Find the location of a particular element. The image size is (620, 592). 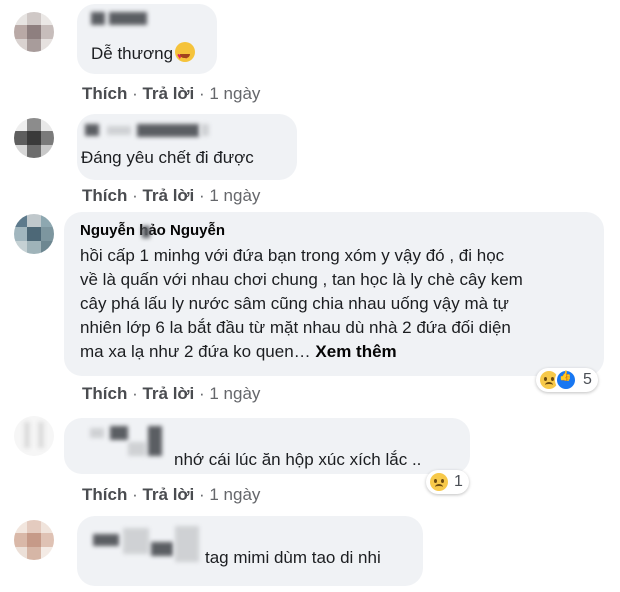

comment-bubble: nhớ cái lúc ăn hộp xúc xích lắc .. is located at coordinates (267, 446).